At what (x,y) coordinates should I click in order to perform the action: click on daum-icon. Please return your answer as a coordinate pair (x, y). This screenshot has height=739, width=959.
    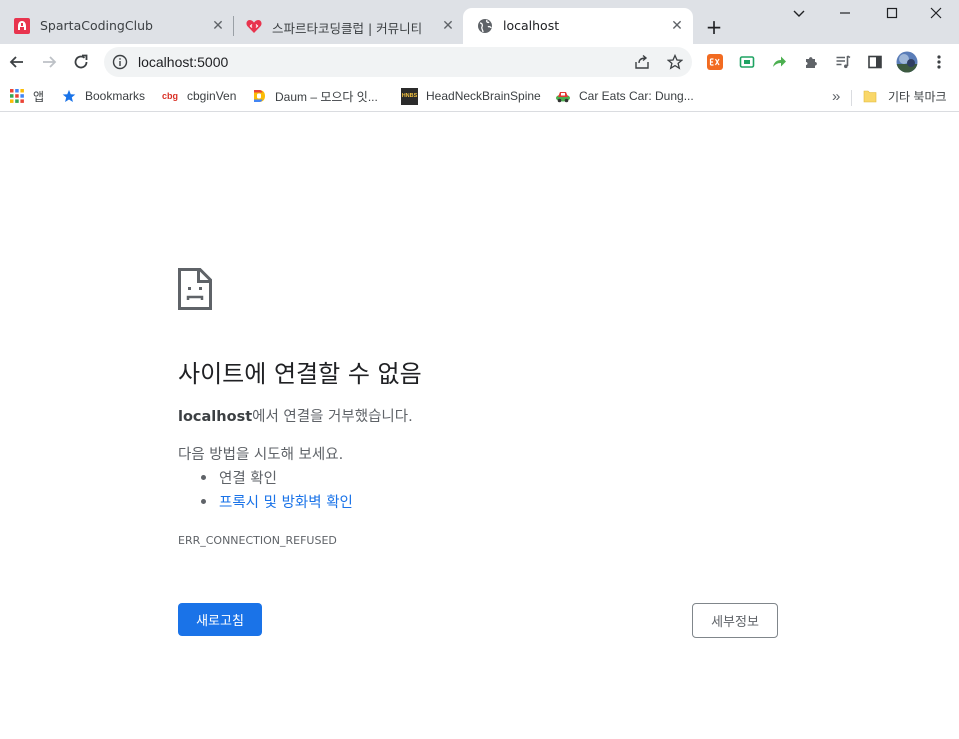
    Looking at the image, I should click on (259, 96).